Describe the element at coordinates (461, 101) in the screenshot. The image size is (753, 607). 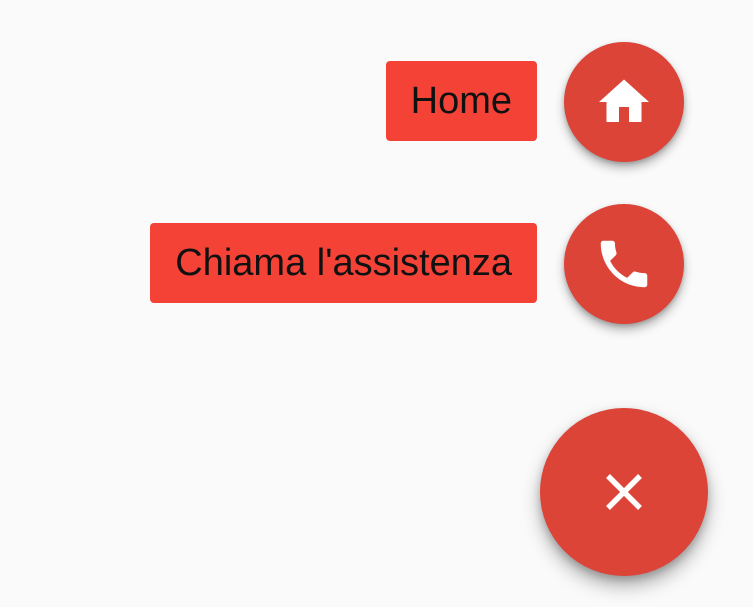
I see `home-action-label: Home` at that location.